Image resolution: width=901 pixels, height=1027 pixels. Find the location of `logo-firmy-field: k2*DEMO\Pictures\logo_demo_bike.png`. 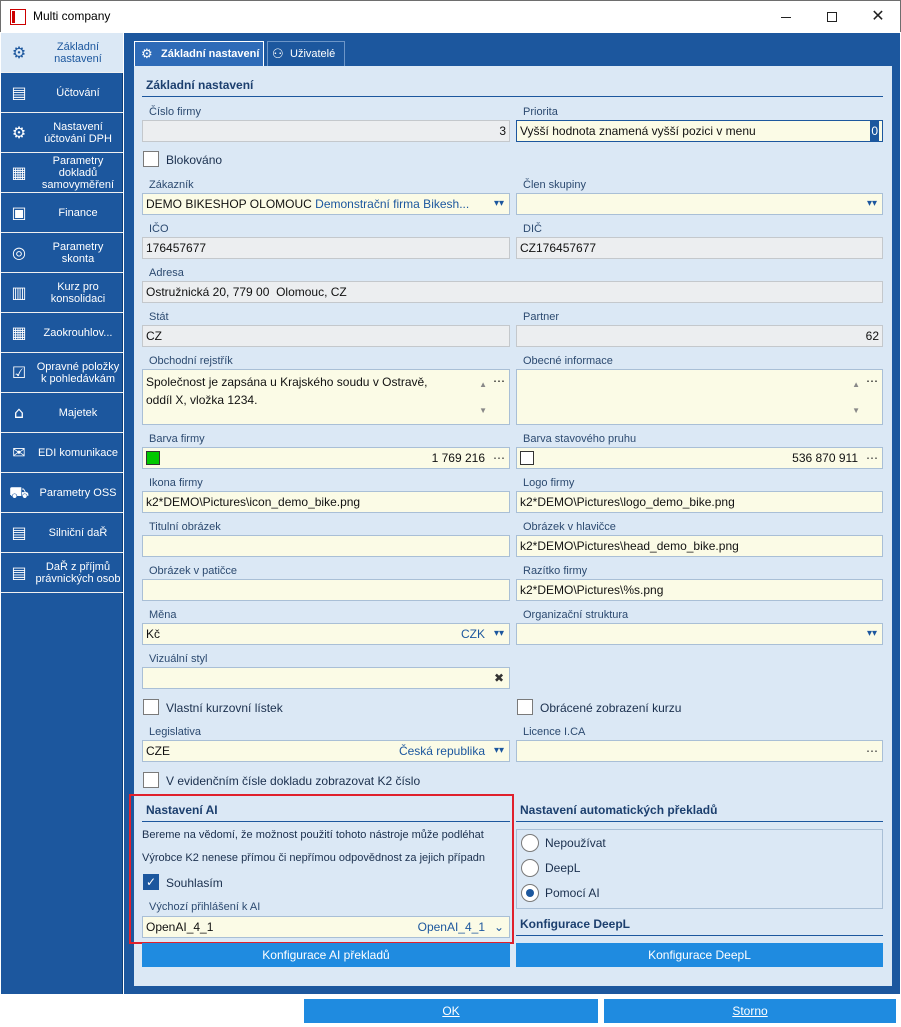

logo-firmy-field: k2*DEMO\Pictures\logo_demo_bike.png is located at coordinates (699, 502).